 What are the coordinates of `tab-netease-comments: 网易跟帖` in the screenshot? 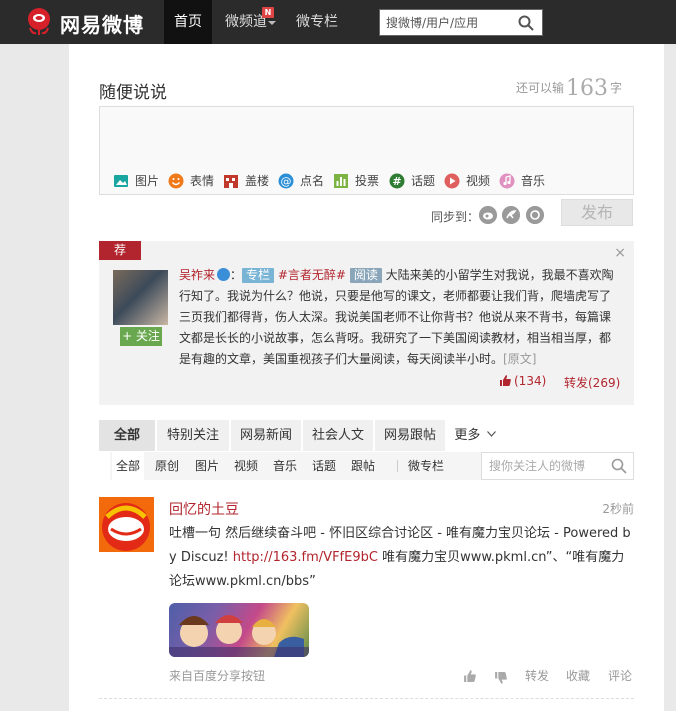 It's located at (410, 435).